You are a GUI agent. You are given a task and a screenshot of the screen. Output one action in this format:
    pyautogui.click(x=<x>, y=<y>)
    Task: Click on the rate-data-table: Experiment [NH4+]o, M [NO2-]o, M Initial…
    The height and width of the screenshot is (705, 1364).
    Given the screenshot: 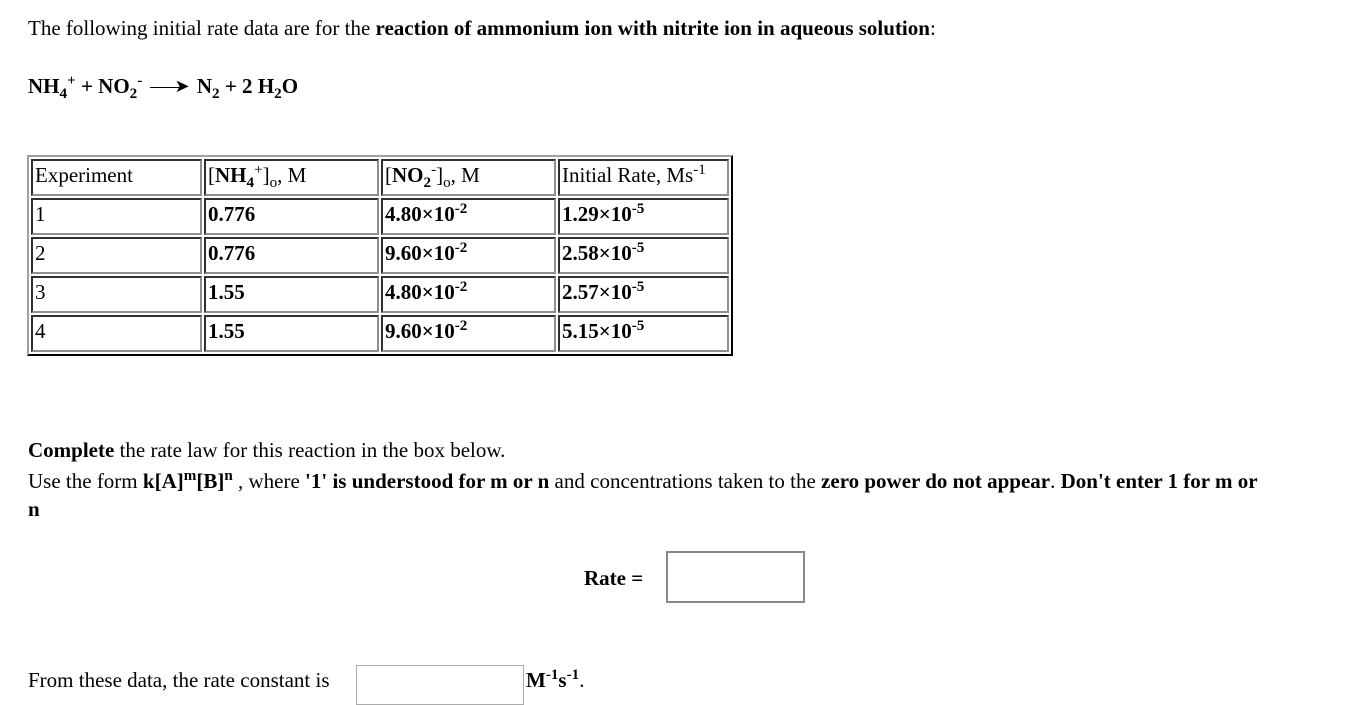 What is the action you would take?
    pyautogui.click(x=380, y=255)
    